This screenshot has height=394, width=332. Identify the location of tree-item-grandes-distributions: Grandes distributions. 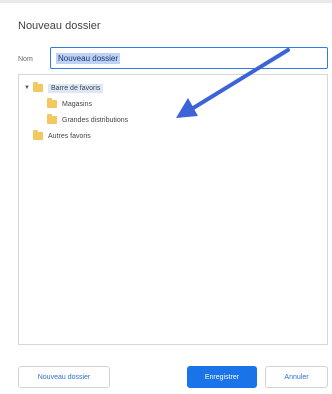
(87, 120).